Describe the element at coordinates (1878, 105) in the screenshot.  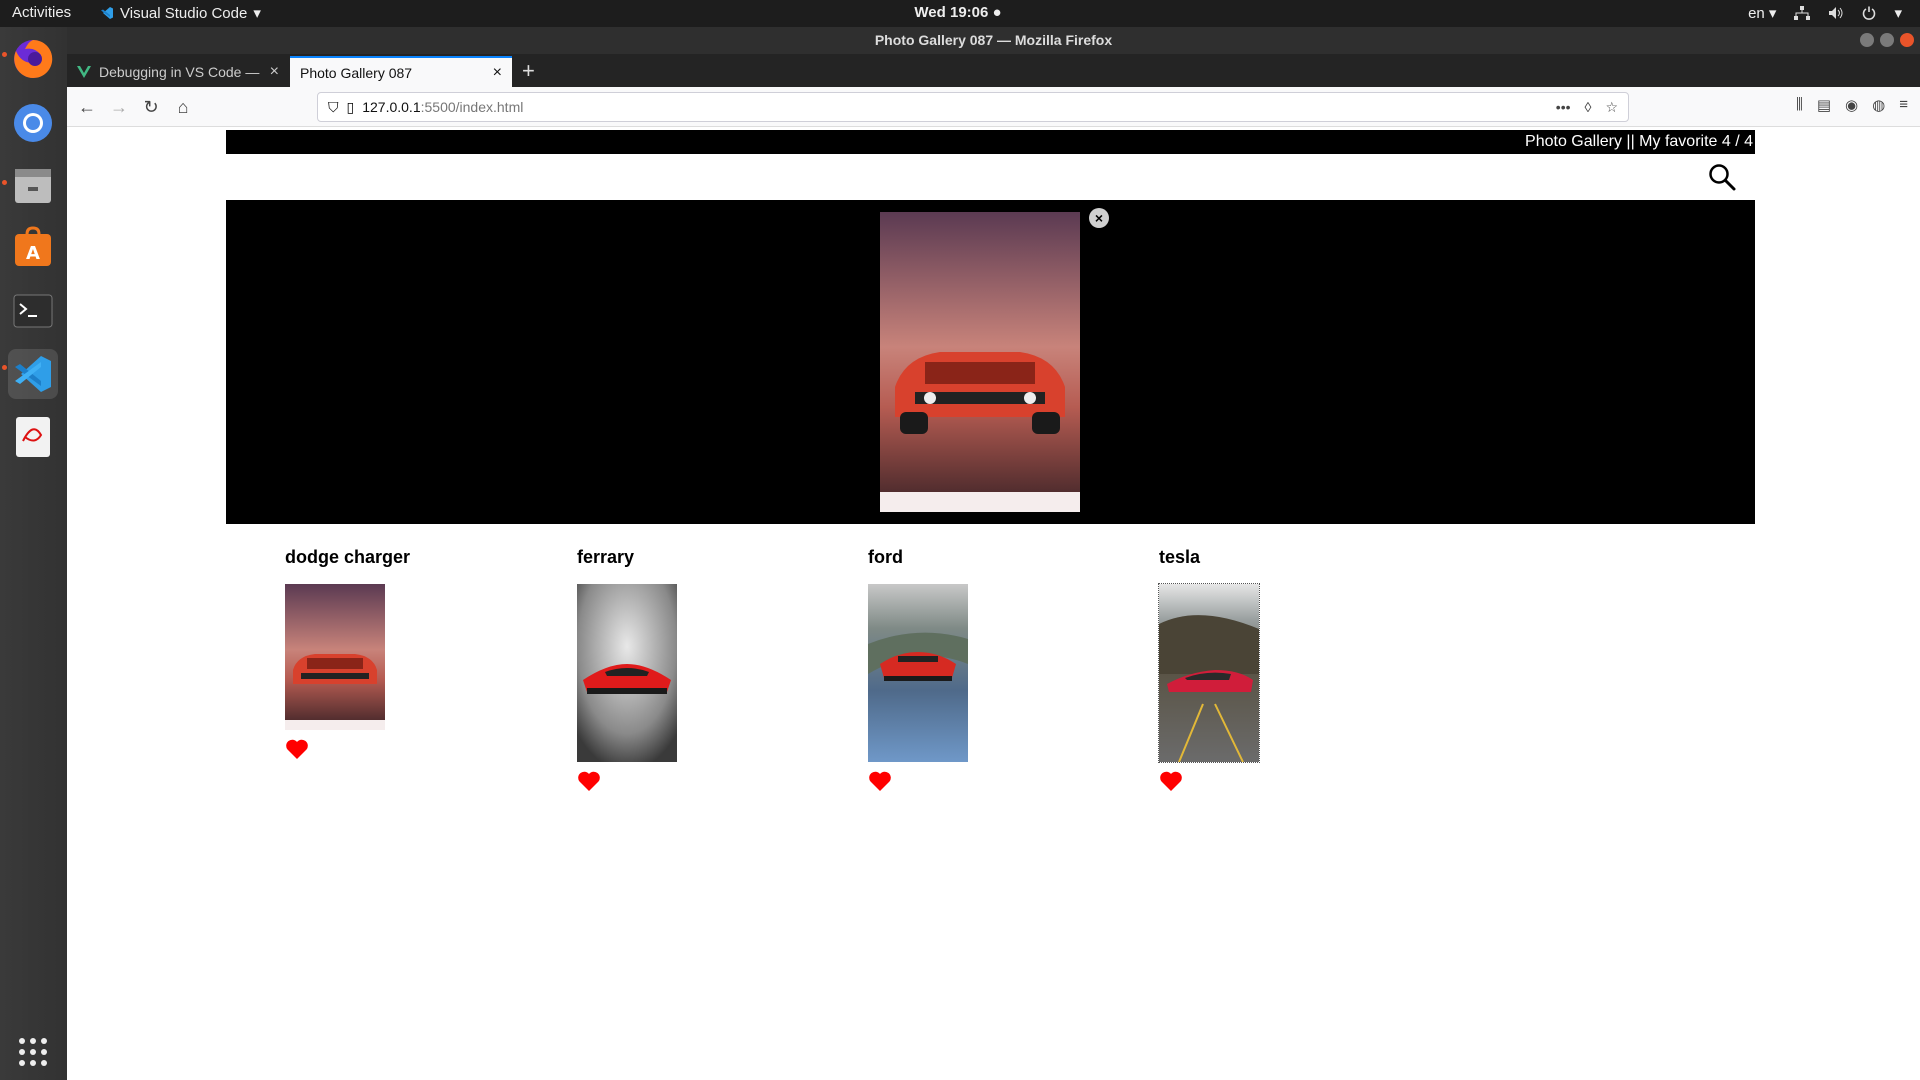
I see `extension-icon: ◍` at that location.